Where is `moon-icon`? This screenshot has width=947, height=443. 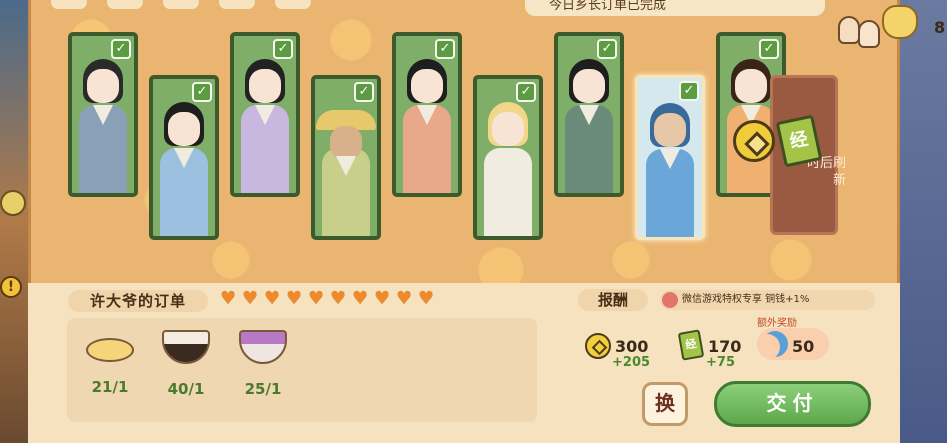 moon-icon is located at coordinates (775, 344).